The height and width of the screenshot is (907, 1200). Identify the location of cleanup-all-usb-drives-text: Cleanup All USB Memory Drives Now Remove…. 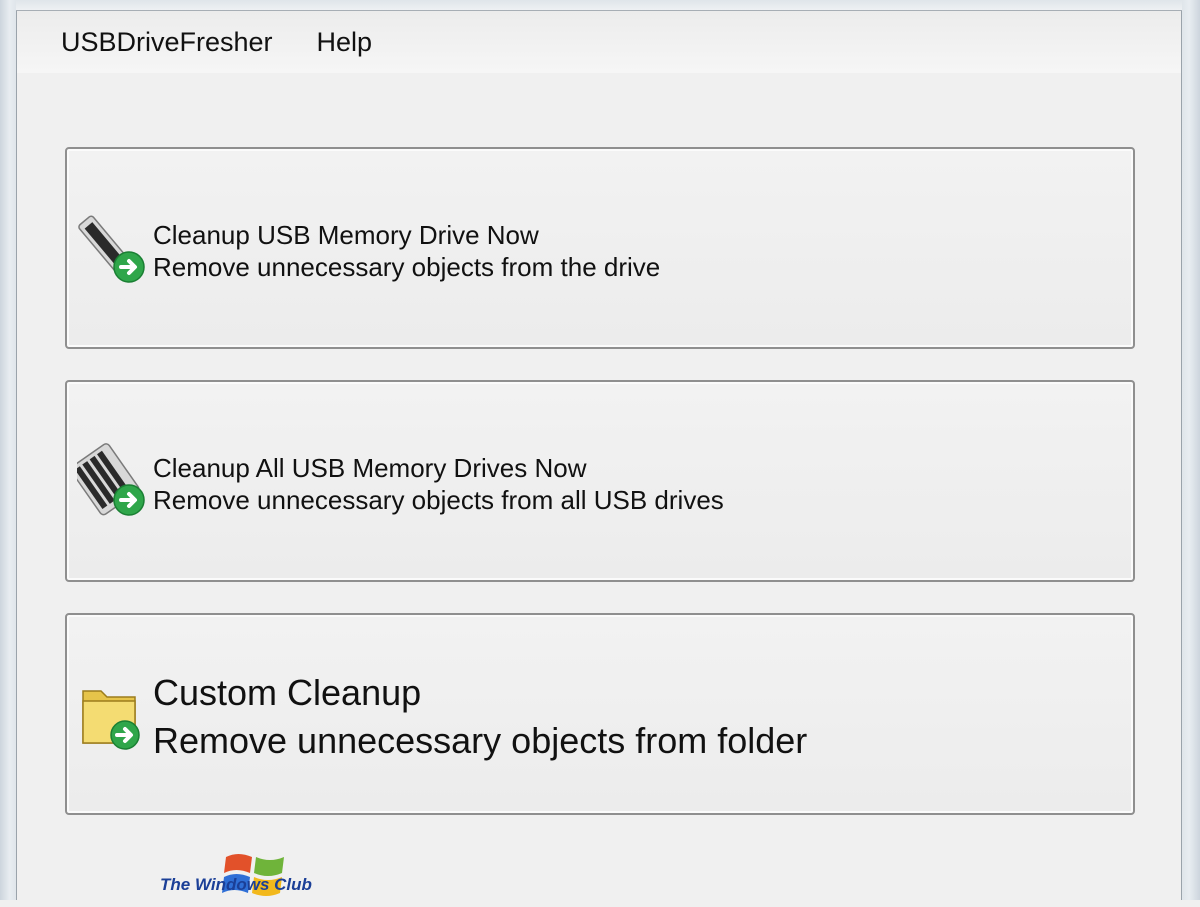
(438, 484).